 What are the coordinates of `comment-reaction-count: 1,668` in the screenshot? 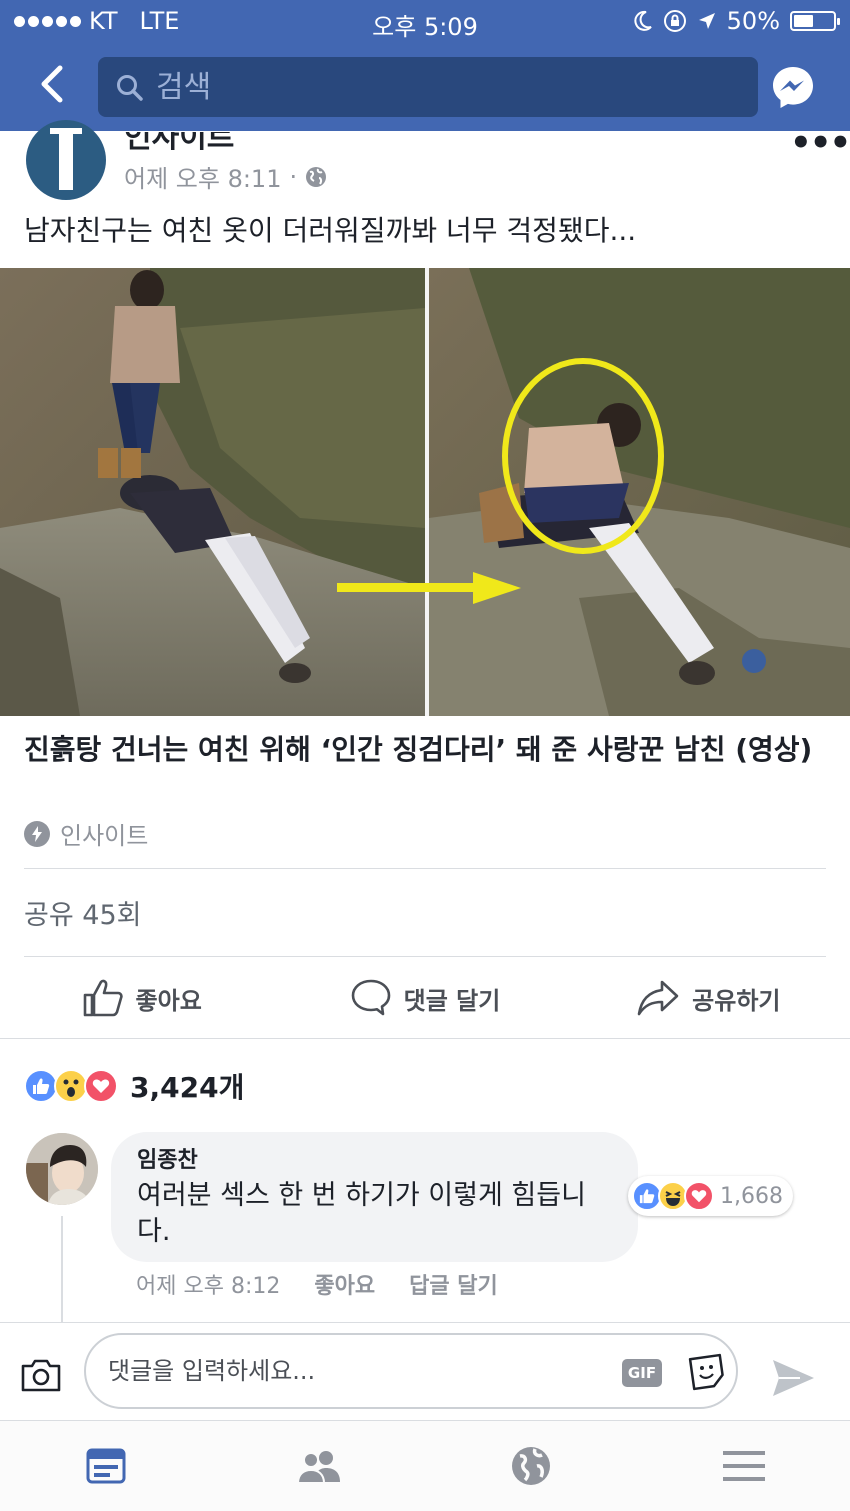 It's located at (751, 1196).